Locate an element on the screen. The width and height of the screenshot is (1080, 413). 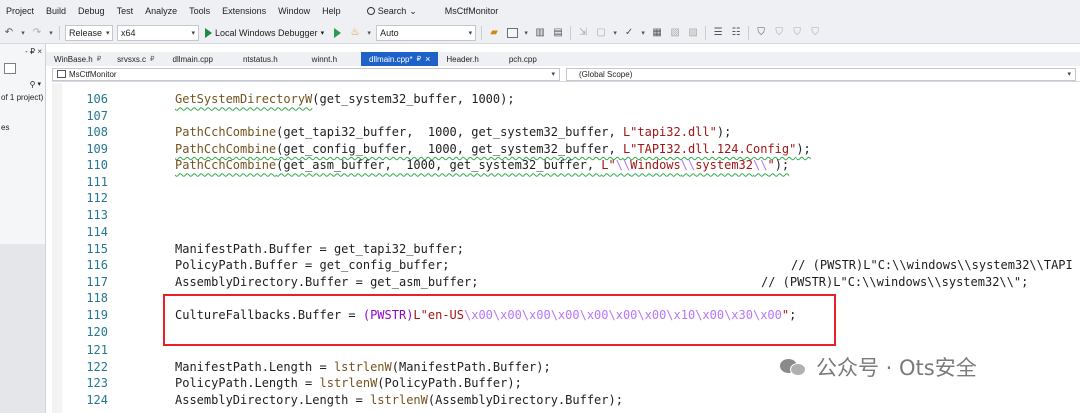
tab-dllmain-cpp-active: dllmain.cpp* ₽ × is located at coordinates (400, 59).